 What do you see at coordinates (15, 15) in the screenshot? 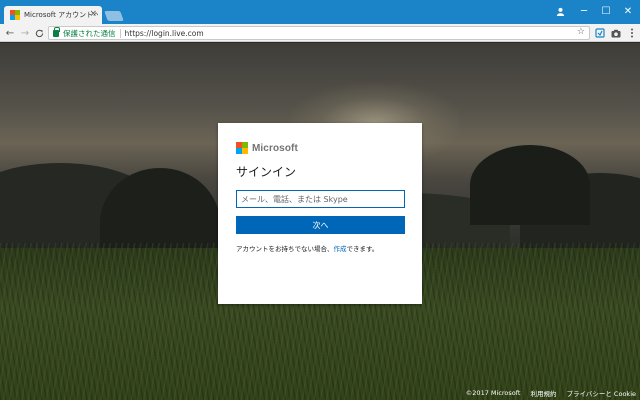
I see `microsoft-favicon-icon` at bounding box center [15, 15].